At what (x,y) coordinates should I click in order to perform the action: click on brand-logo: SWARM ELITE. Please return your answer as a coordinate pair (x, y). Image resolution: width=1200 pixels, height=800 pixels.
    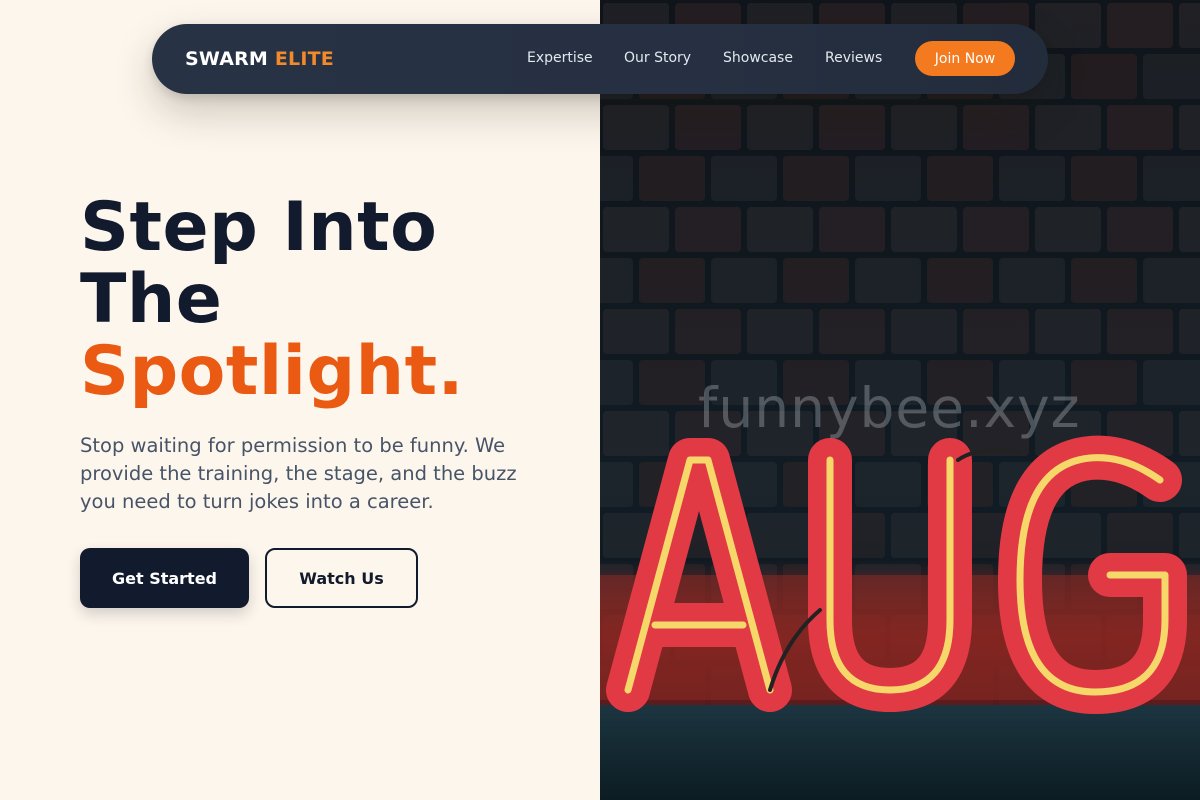
    Looking at the image, I should click on (259, 59).